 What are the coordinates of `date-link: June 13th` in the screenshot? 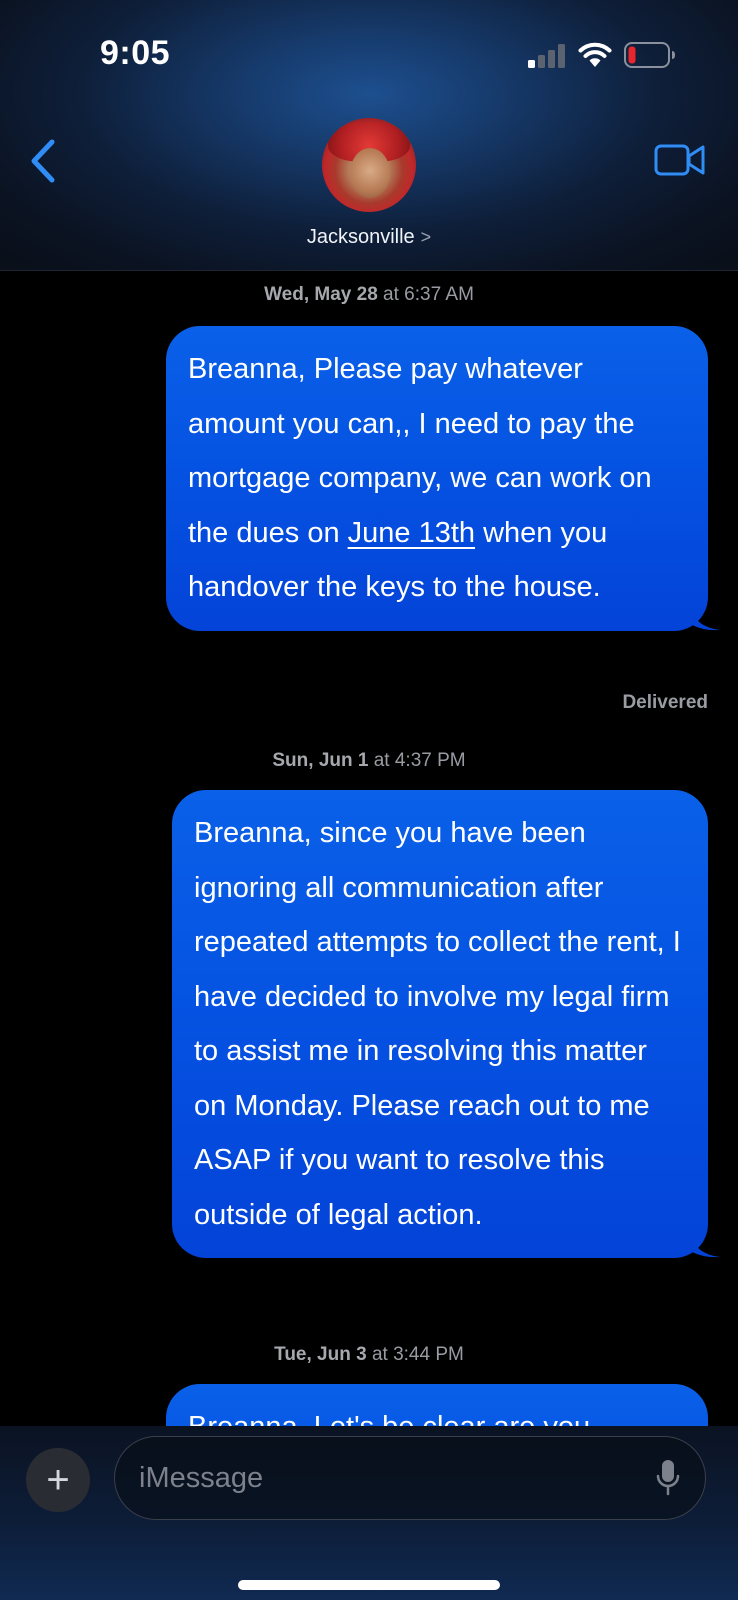 It's located at (411, 533).